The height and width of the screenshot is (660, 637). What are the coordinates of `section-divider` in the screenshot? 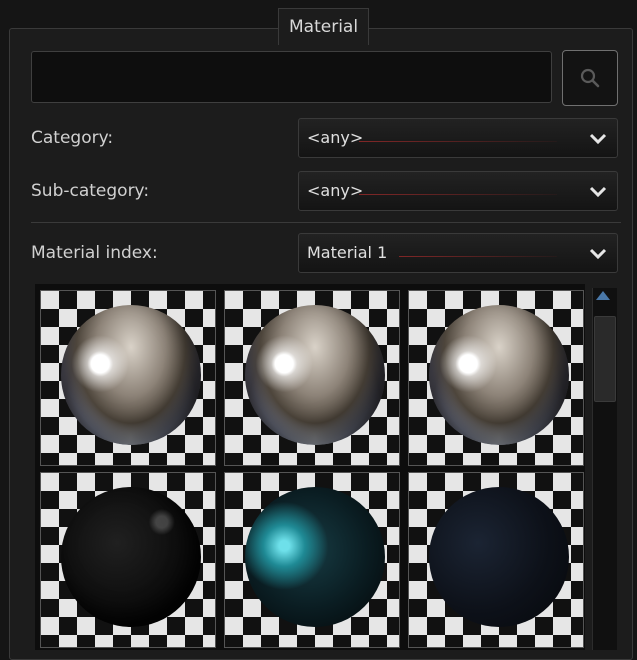 It's located at (326, 222).